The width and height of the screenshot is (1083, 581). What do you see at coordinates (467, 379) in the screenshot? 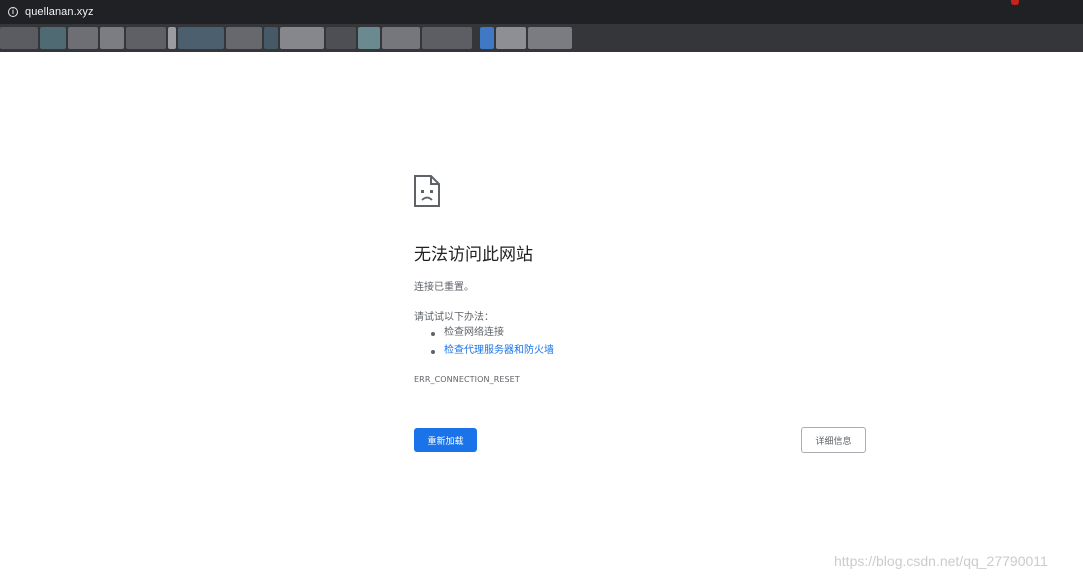
I see `error-code: ERR_CONNECTION_RESET` at bounding box center [467, 379].